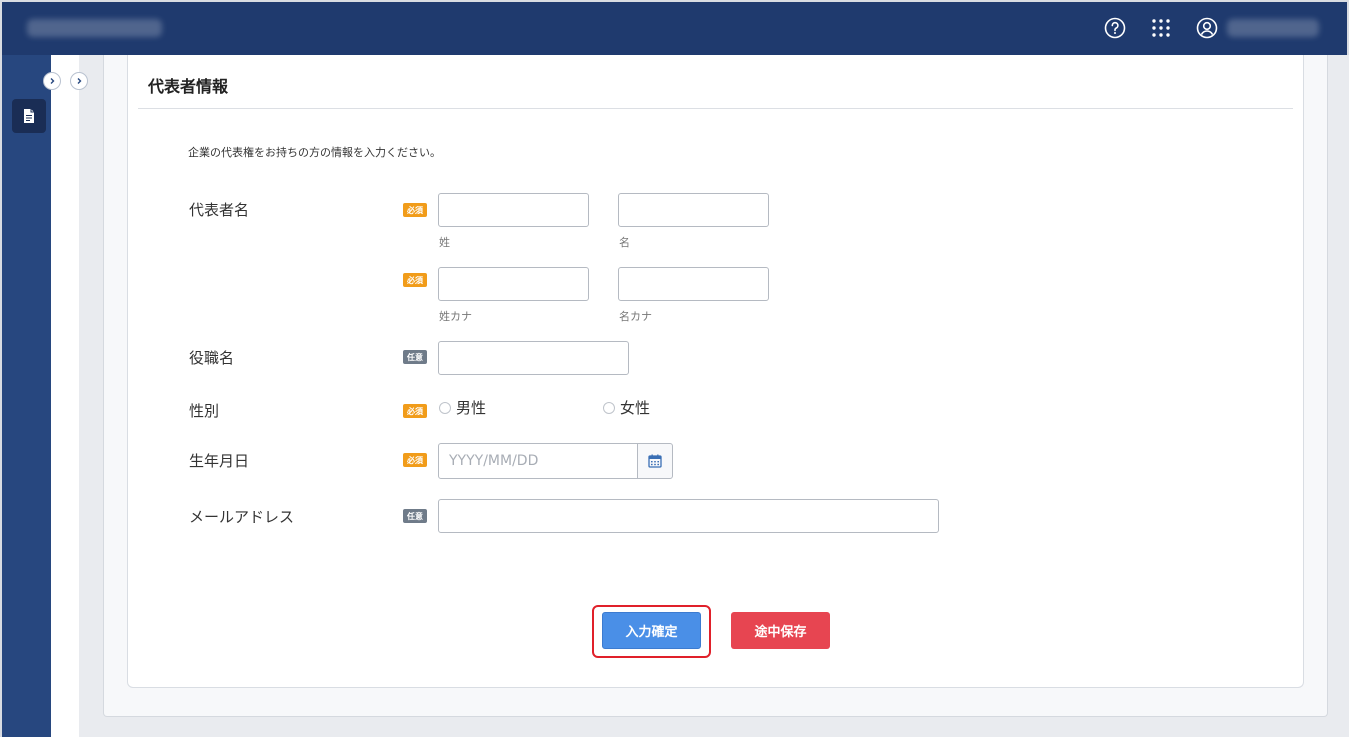 The width and height of the screenshot is (1349, 737). What do you see at coordinates (1207, 28) in the screenshot?
I see `user-icon` at bounding box center [1207, 28].